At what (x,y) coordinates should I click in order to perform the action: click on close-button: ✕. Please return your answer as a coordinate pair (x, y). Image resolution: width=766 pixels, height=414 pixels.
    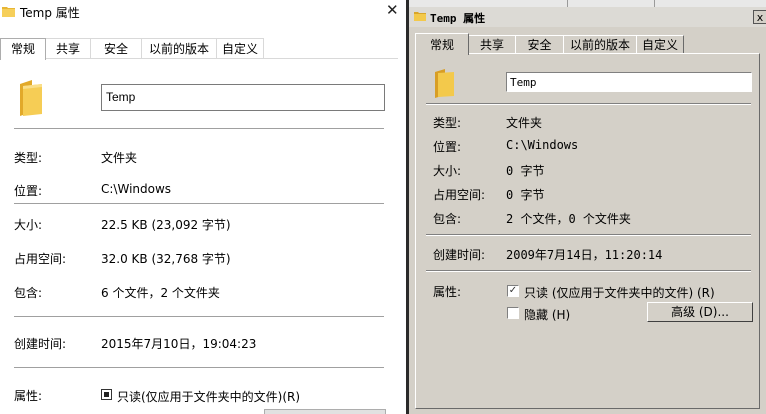
    Looking at the image, I should click on (392, 10).